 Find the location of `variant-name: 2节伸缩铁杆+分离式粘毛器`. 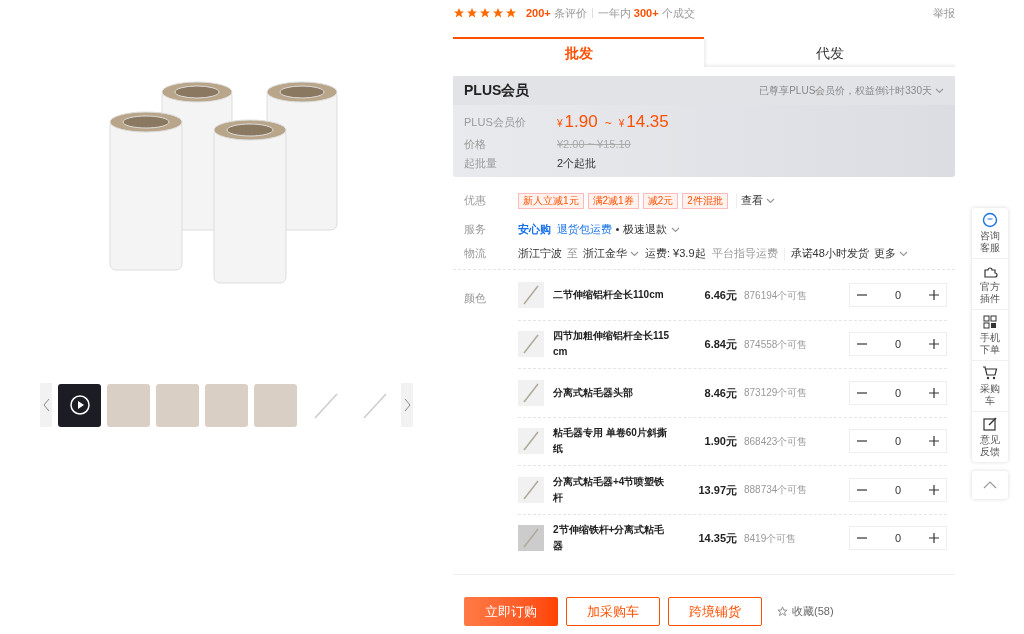

variant-name: 2节伸缩铁杆+分离式粘毛器 is located at coordinates (609, 538).